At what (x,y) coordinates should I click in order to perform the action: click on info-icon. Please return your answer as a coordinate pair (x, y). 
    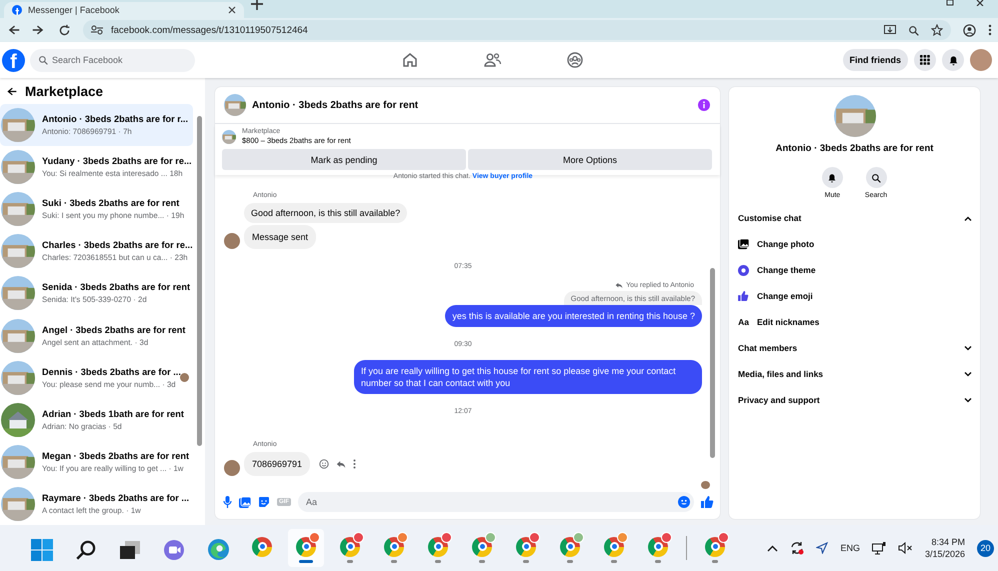
    Looking at the image, I should click on (704, 105).